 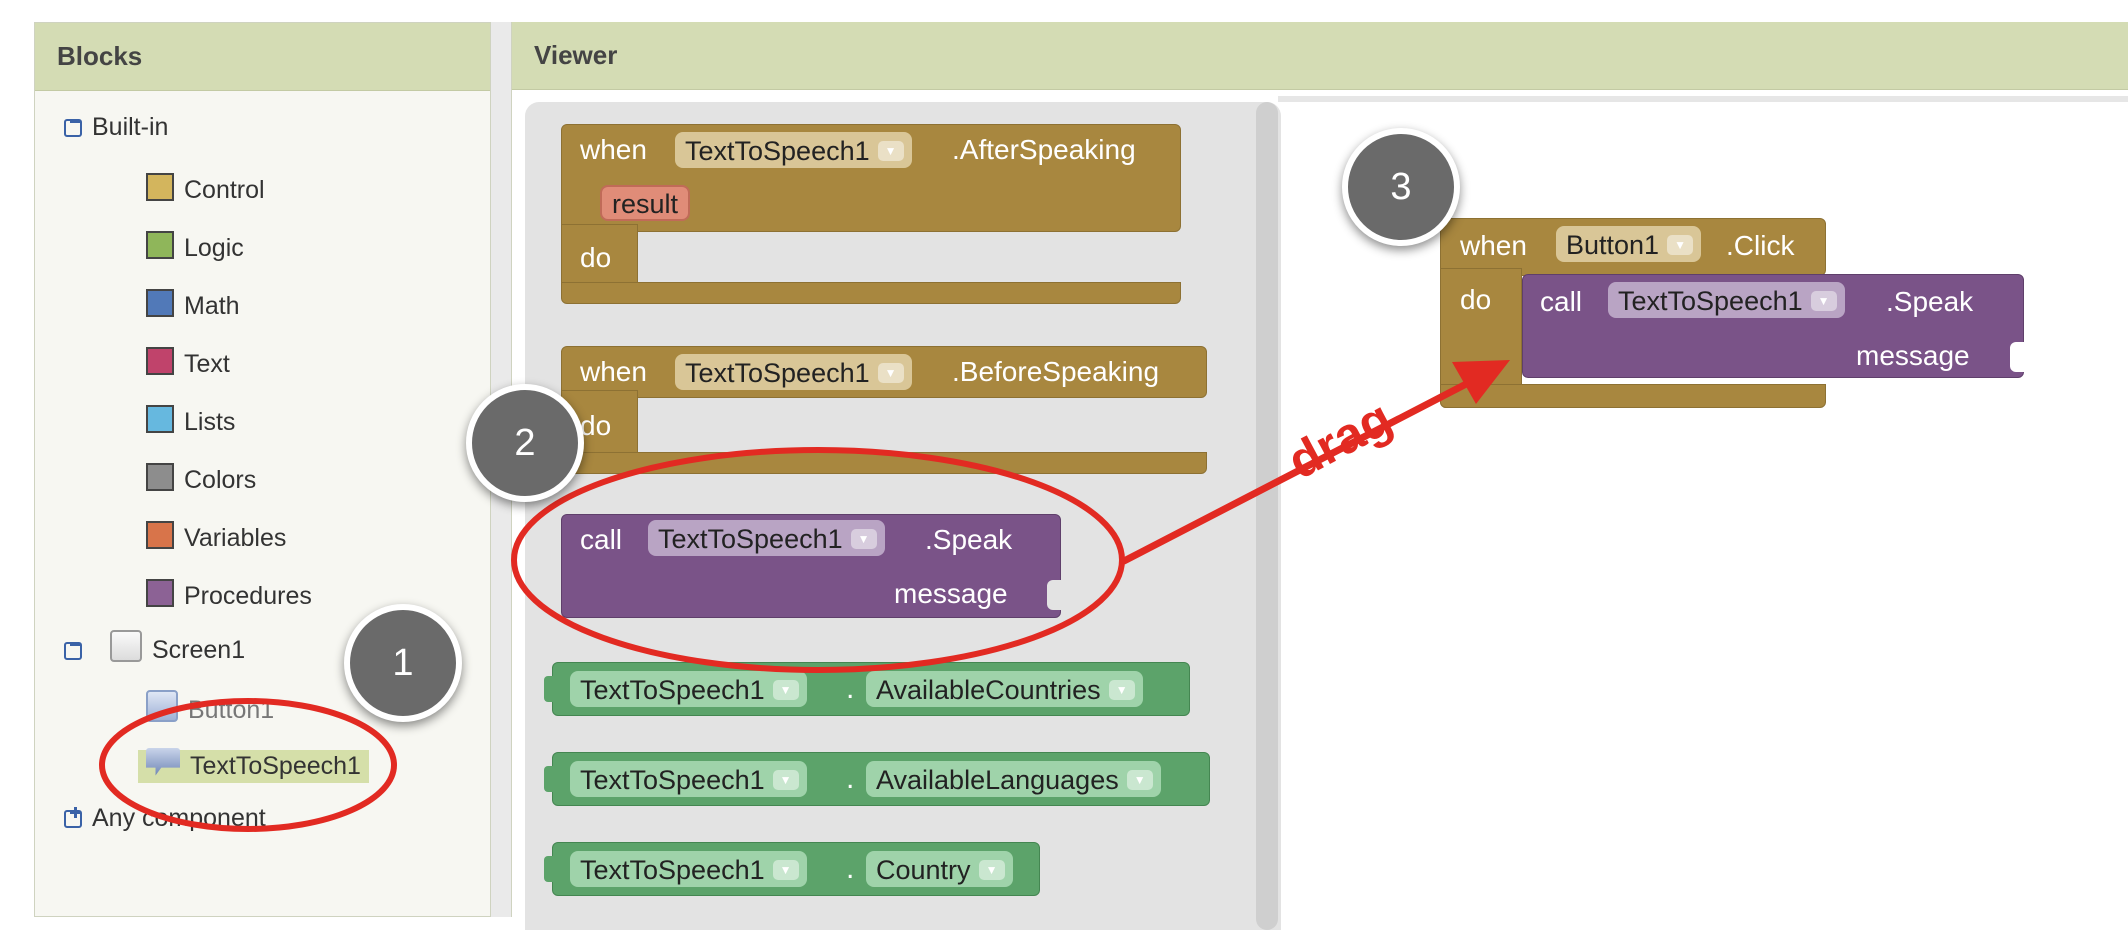 I want to click on tree-item-label: Built-in, so click(x=130, y=127).